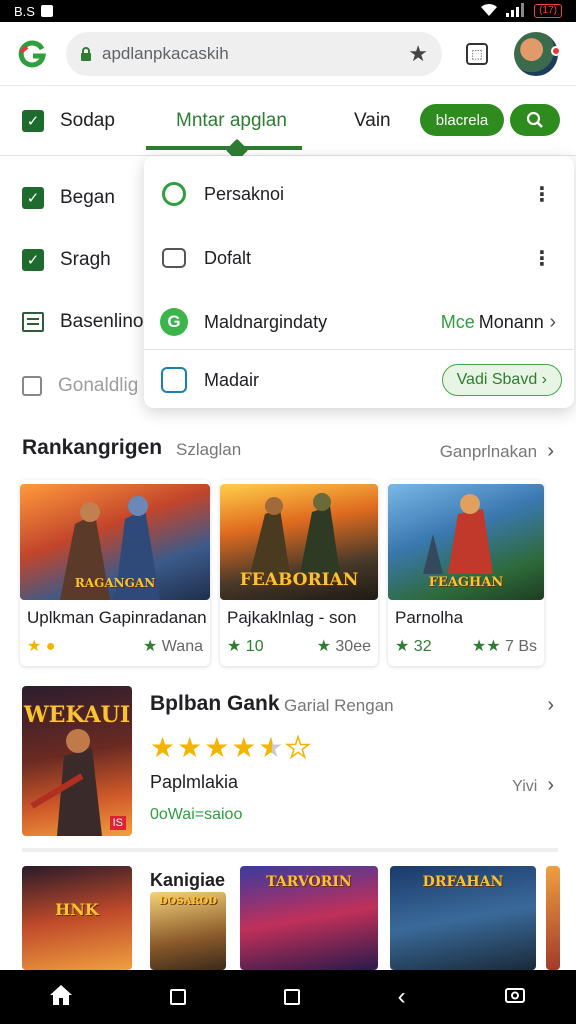 The width and height of the screenshot is (576, 1024). I want to click on app-logo-icon, so click(32, 54).